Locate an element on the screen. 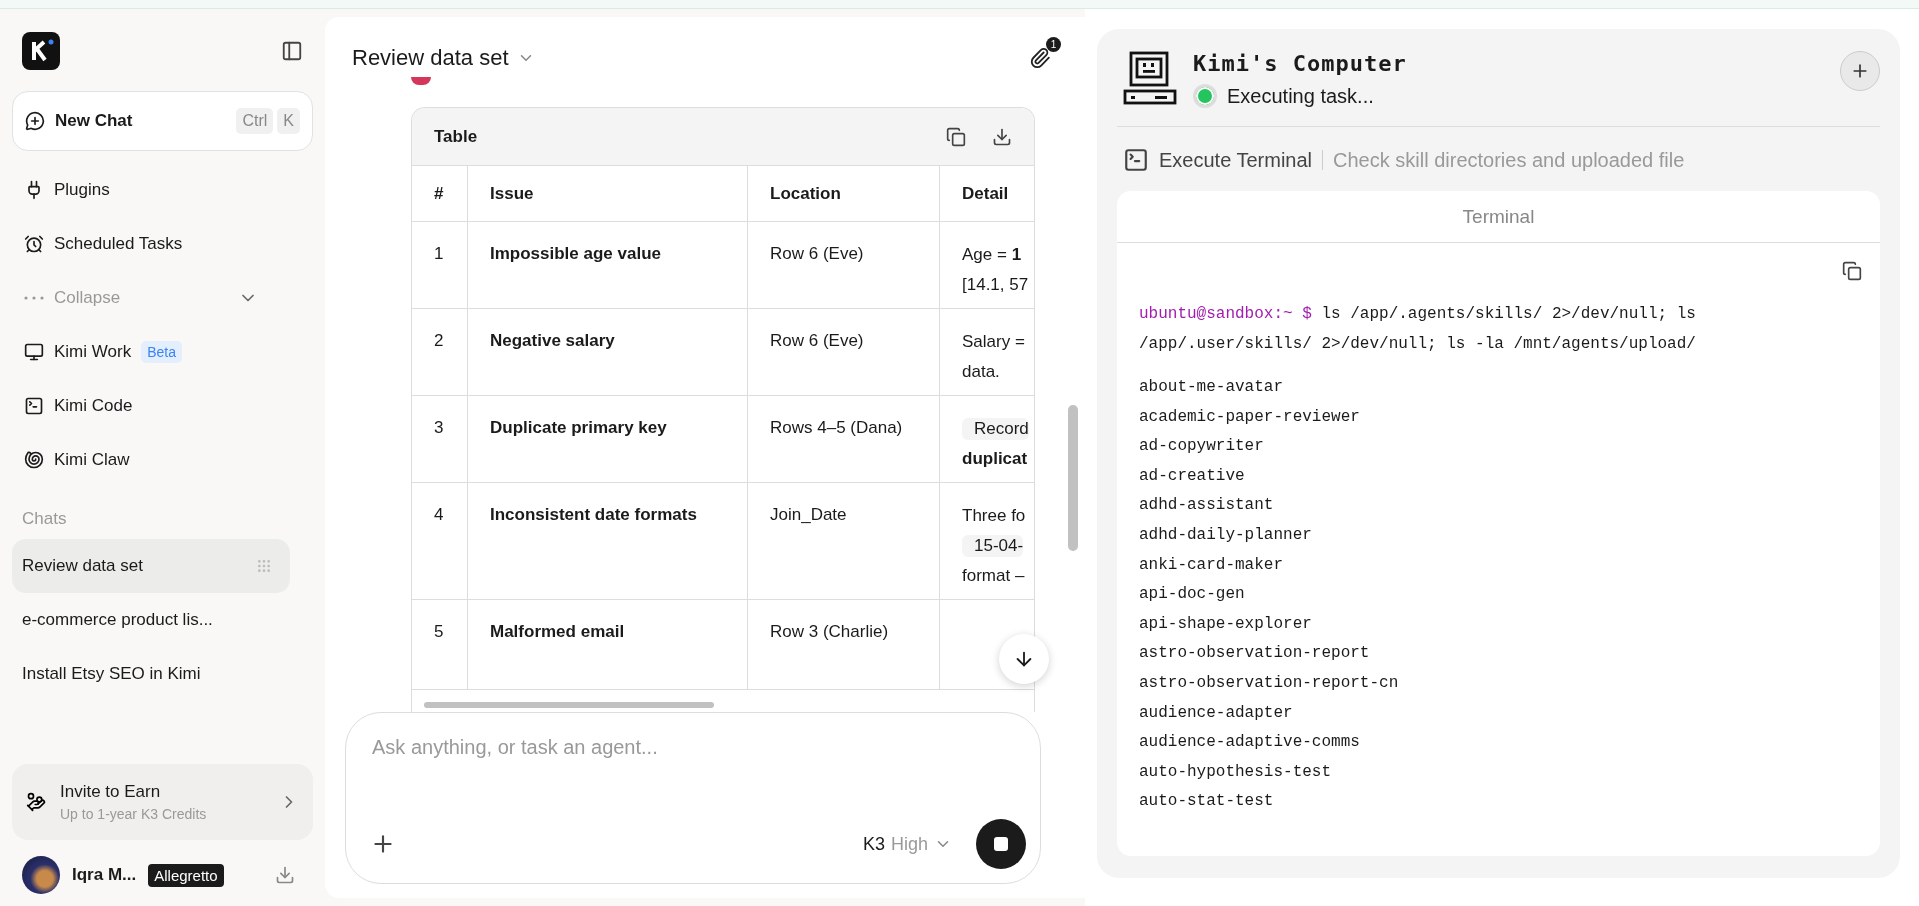 The width and height of the screenshot is (1919, 906). sidebar-item: Kimi Code is located at coordinates (162, 406).